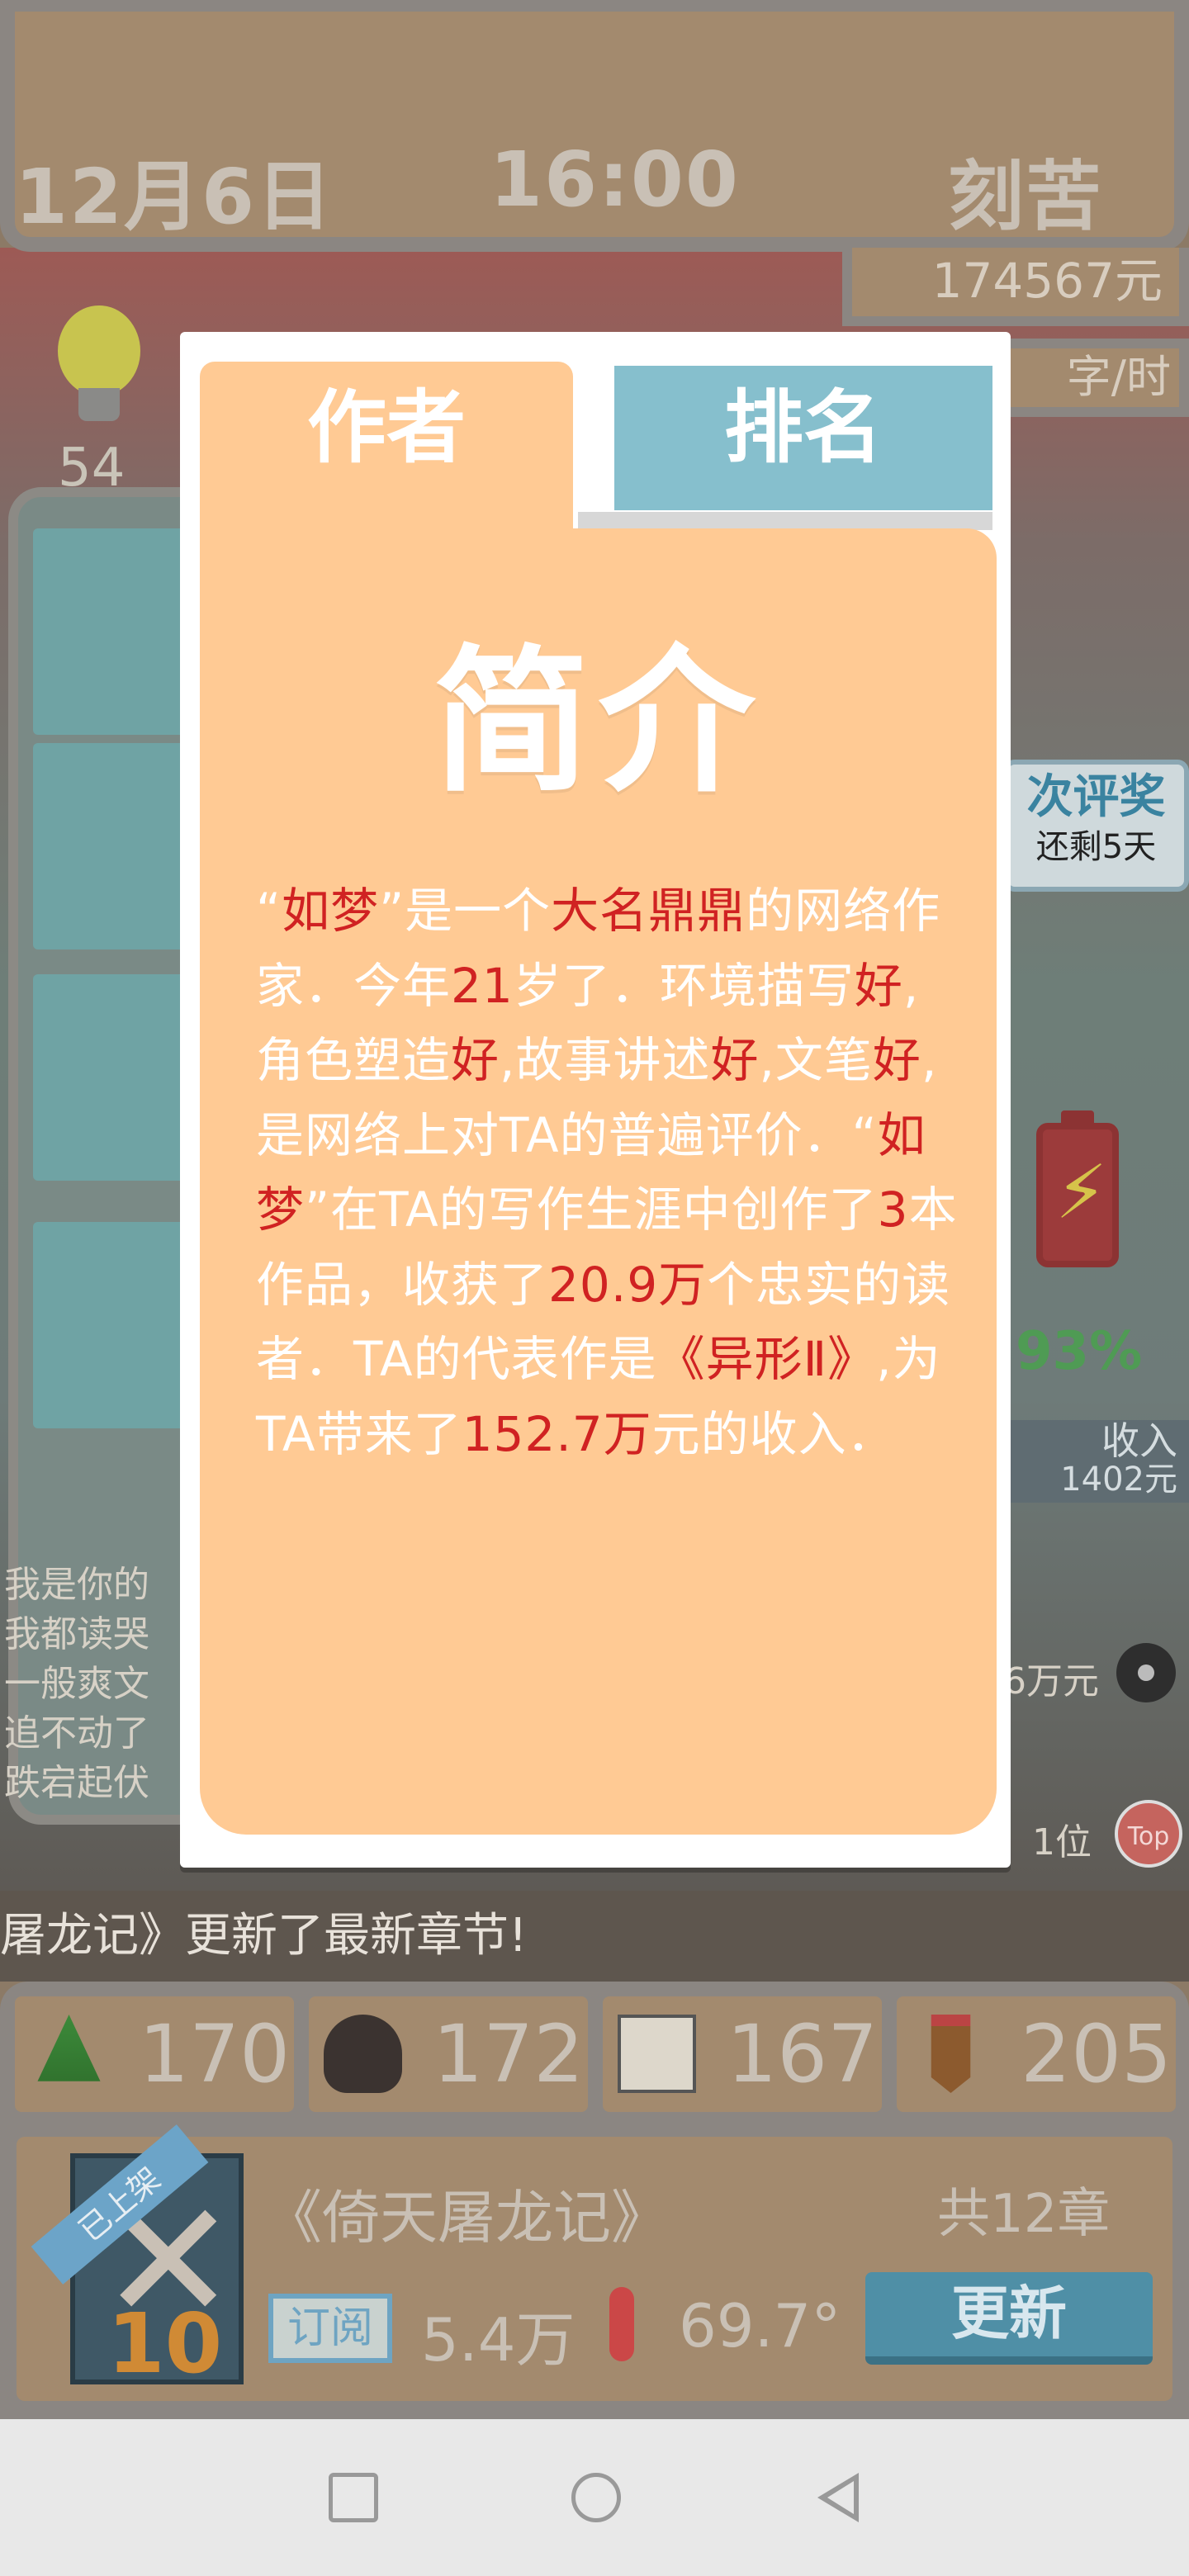  I want to click on top-status-panel: 12月6日 16:00 刻苦, so click(594, 126).